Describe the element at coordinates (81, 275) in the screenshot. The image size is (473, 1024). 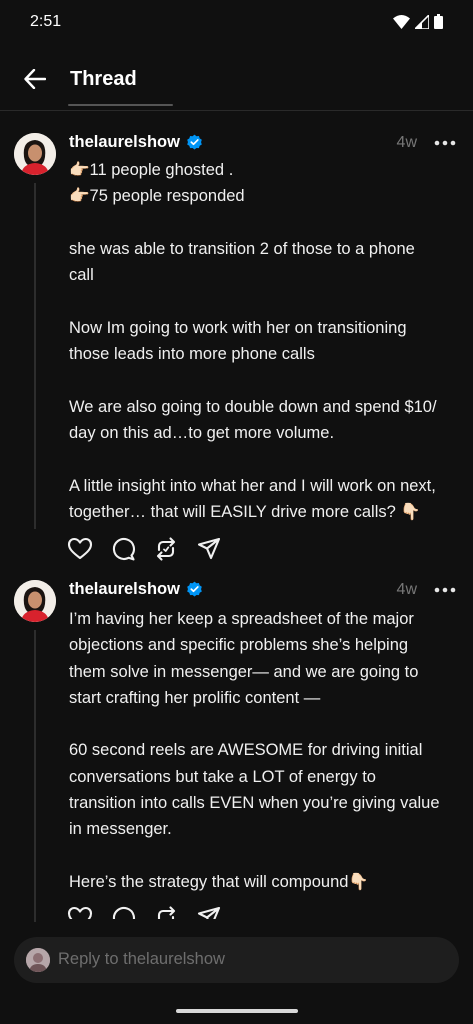
I see `post-line: call` at that location.